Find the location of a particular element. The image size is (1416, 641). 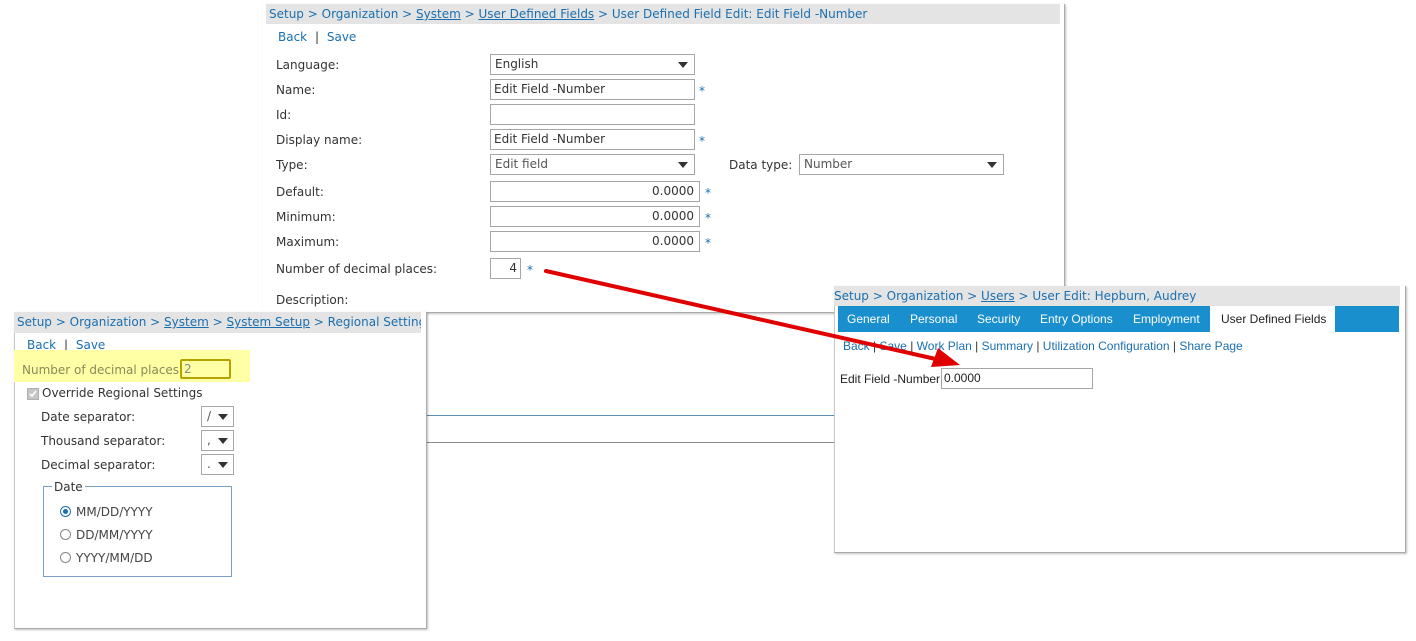

decimal-separator-label: Decimal separator: is located at coordinates (98, 465).